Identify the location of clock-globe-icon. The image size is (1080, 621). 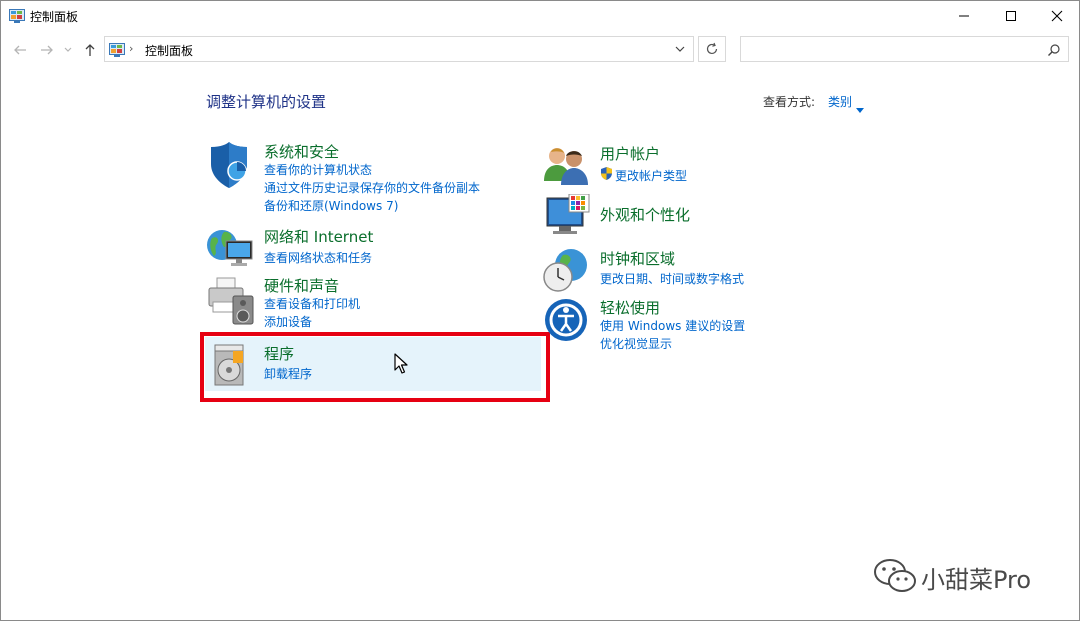
(566, 272).